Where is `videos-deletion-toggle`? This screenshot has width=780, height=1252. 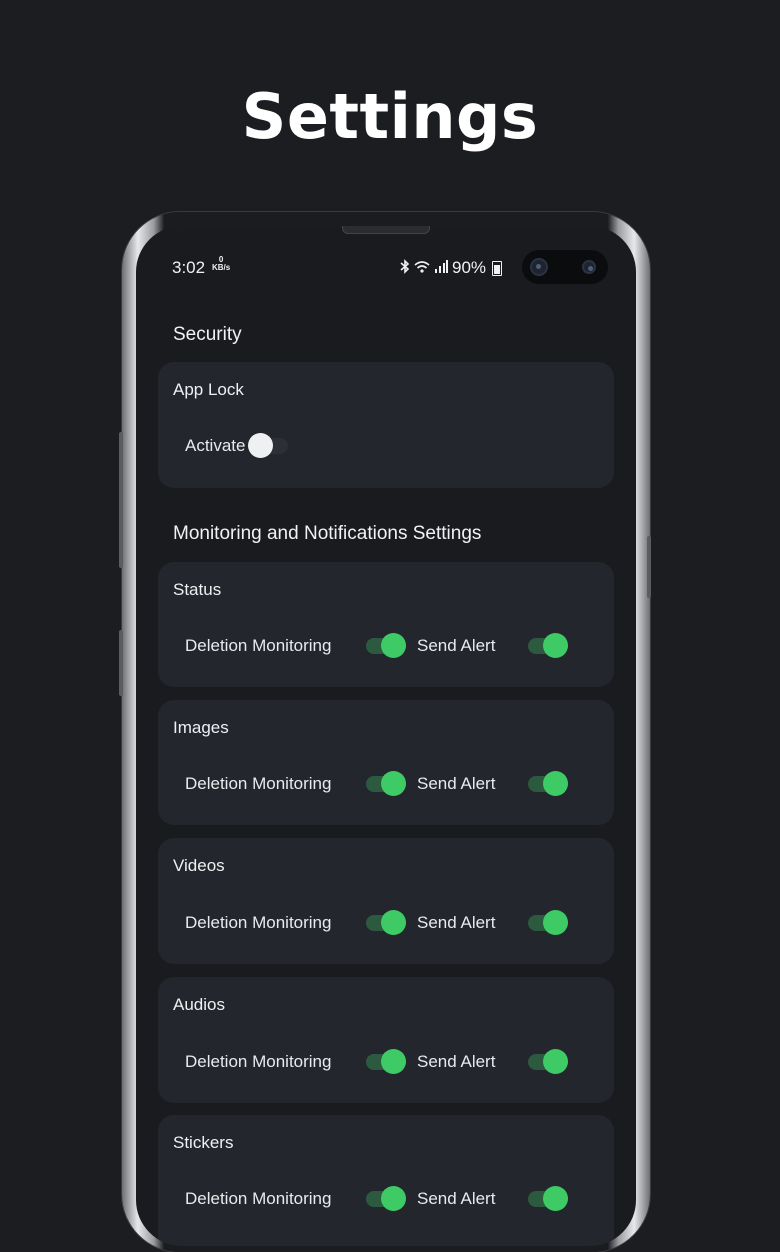
videos-deletion-toggle is located at coordinates (386, 922).